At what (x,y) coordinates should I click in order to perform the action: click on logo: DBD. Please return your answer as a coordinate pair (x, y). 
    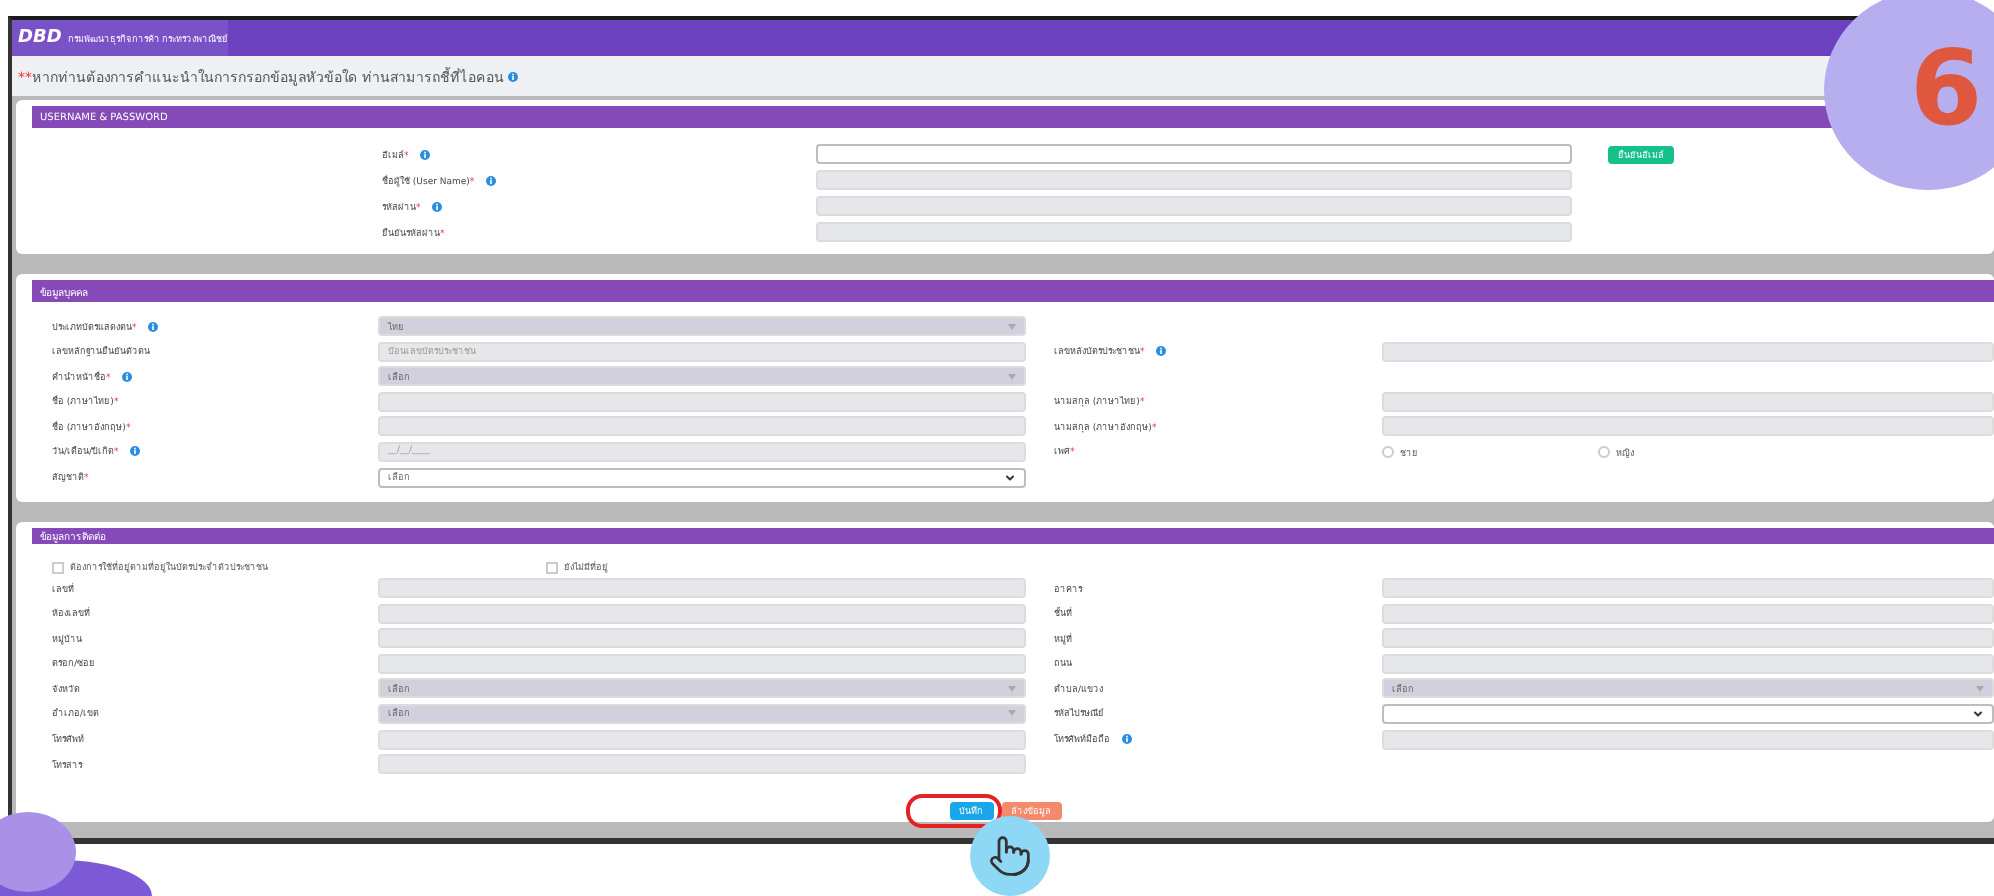
    Looking at the image, I should click on (40, 38).